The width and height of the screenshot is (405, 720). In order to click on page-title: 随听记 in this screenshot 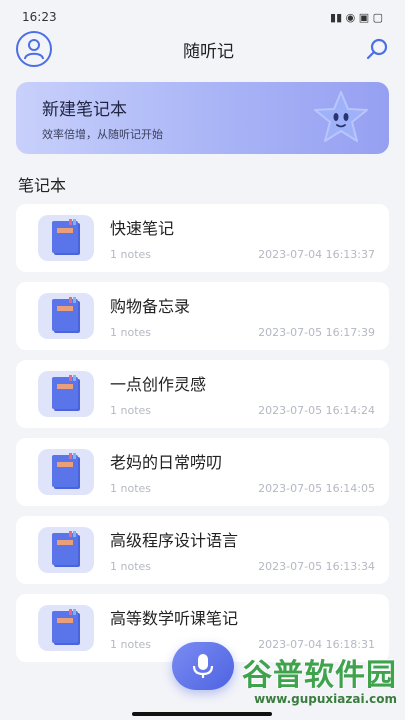, I will do `click(208, 51)`.